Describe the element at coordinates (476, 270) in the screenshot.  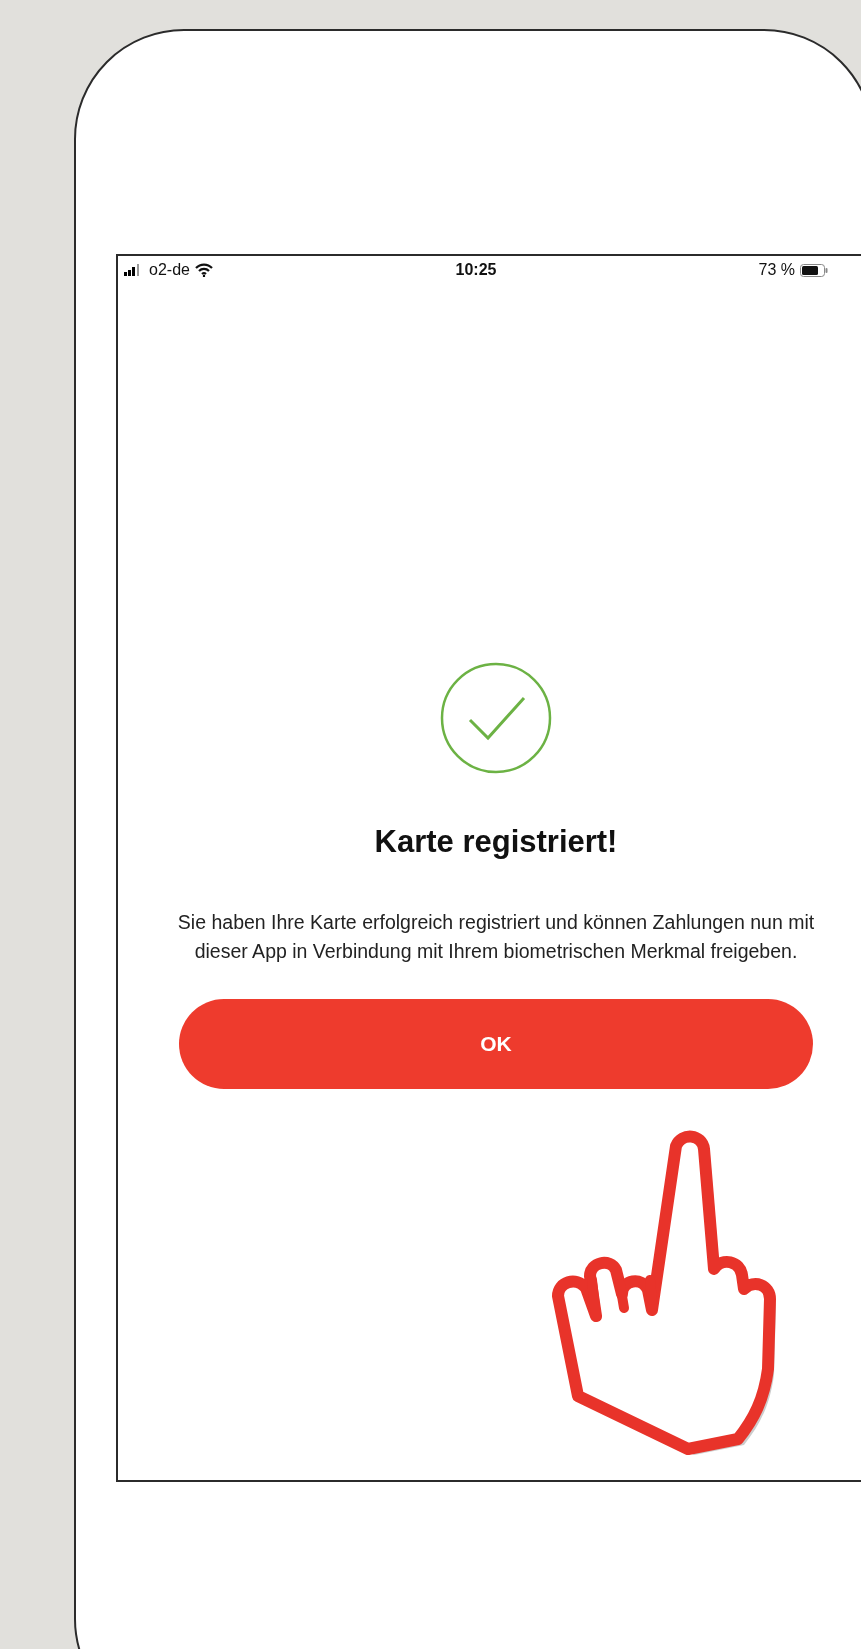
I see `status-time: 10:25` at that location.